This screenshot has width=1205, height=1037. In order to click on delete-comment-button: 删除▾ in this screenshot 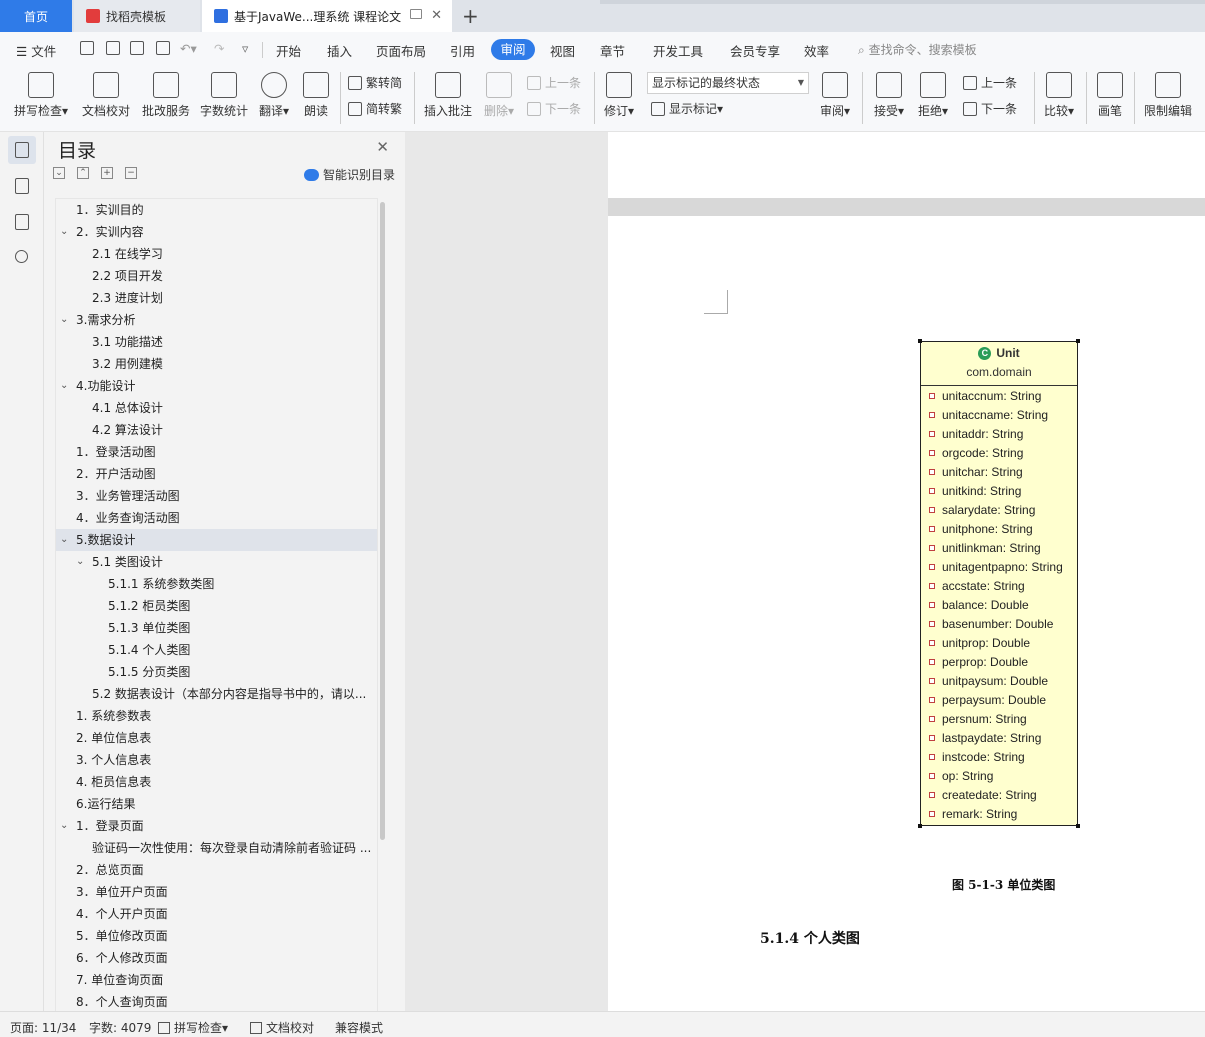, I will do `click(499, 95)`.